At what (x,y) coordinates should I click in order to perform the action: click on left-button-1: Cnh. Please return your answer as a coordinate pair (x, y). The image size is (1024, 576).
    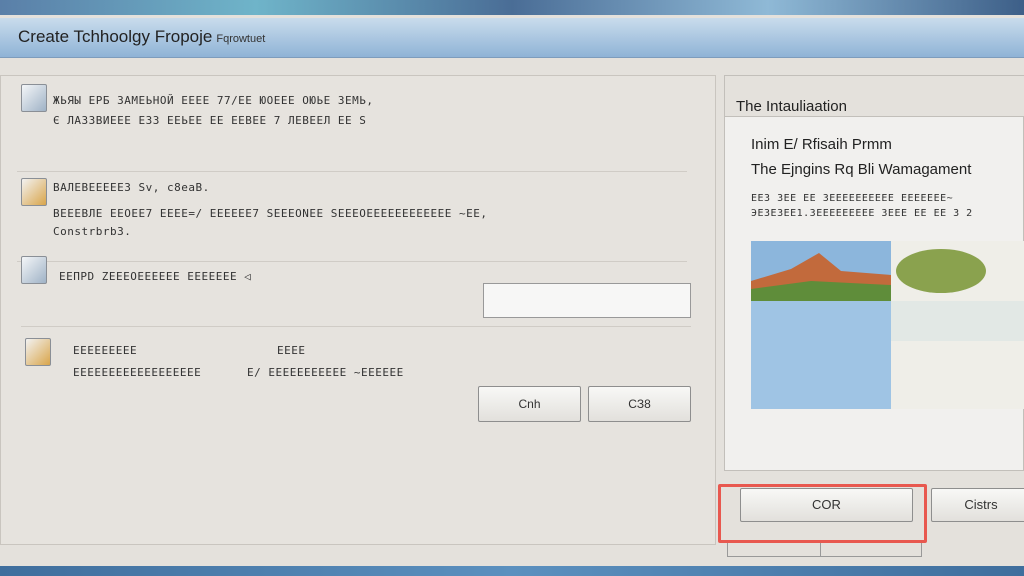
    Looking at the image, I should click on (529, 404).